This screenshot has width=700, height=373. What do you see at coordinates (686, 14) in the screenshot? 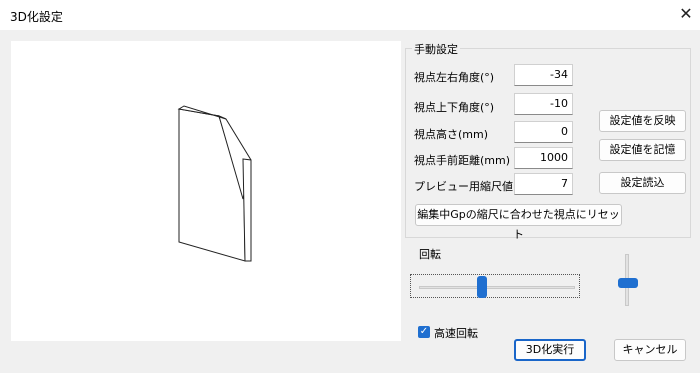
I see `close-icon: ✕` at bounding box center [686, 14].